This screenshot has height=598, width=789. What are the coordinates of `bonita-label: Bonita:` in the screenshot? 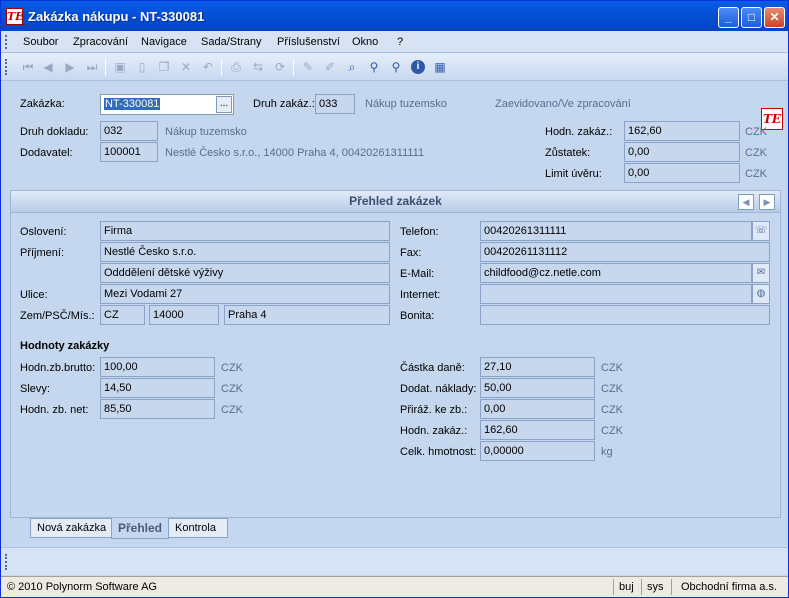 It's located at (417, 316).